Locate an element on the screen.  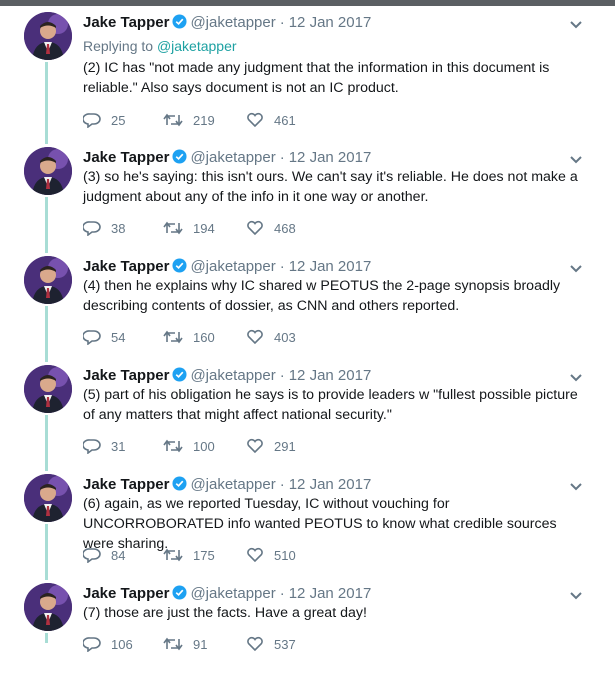
like-button: 461 is located at coordinates (271, 120).